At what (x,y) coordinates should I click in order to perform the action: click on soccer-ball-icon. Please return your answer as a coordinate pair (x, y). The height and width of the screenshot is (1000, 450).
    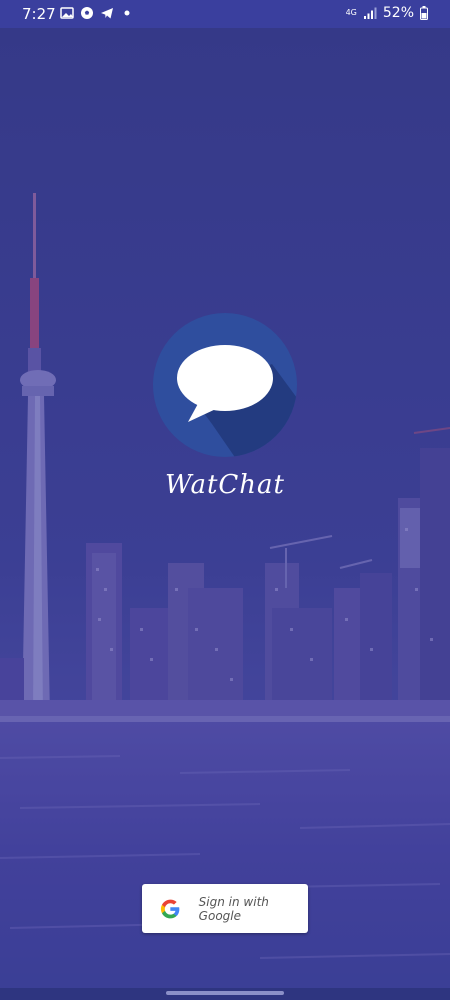
    Looking at the image, I should click on (87, 13).